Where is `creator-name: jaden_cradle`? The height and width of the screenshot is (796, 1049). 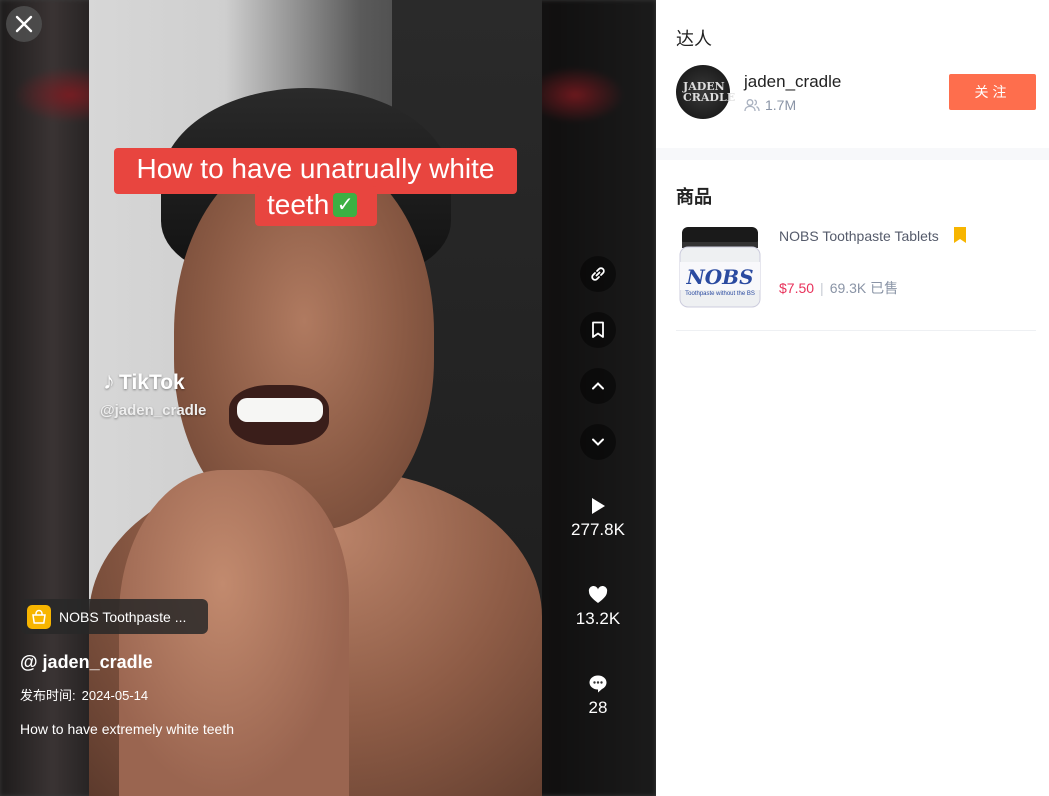
creator-name: jaden_cradle is located at coordinates (792, 82).